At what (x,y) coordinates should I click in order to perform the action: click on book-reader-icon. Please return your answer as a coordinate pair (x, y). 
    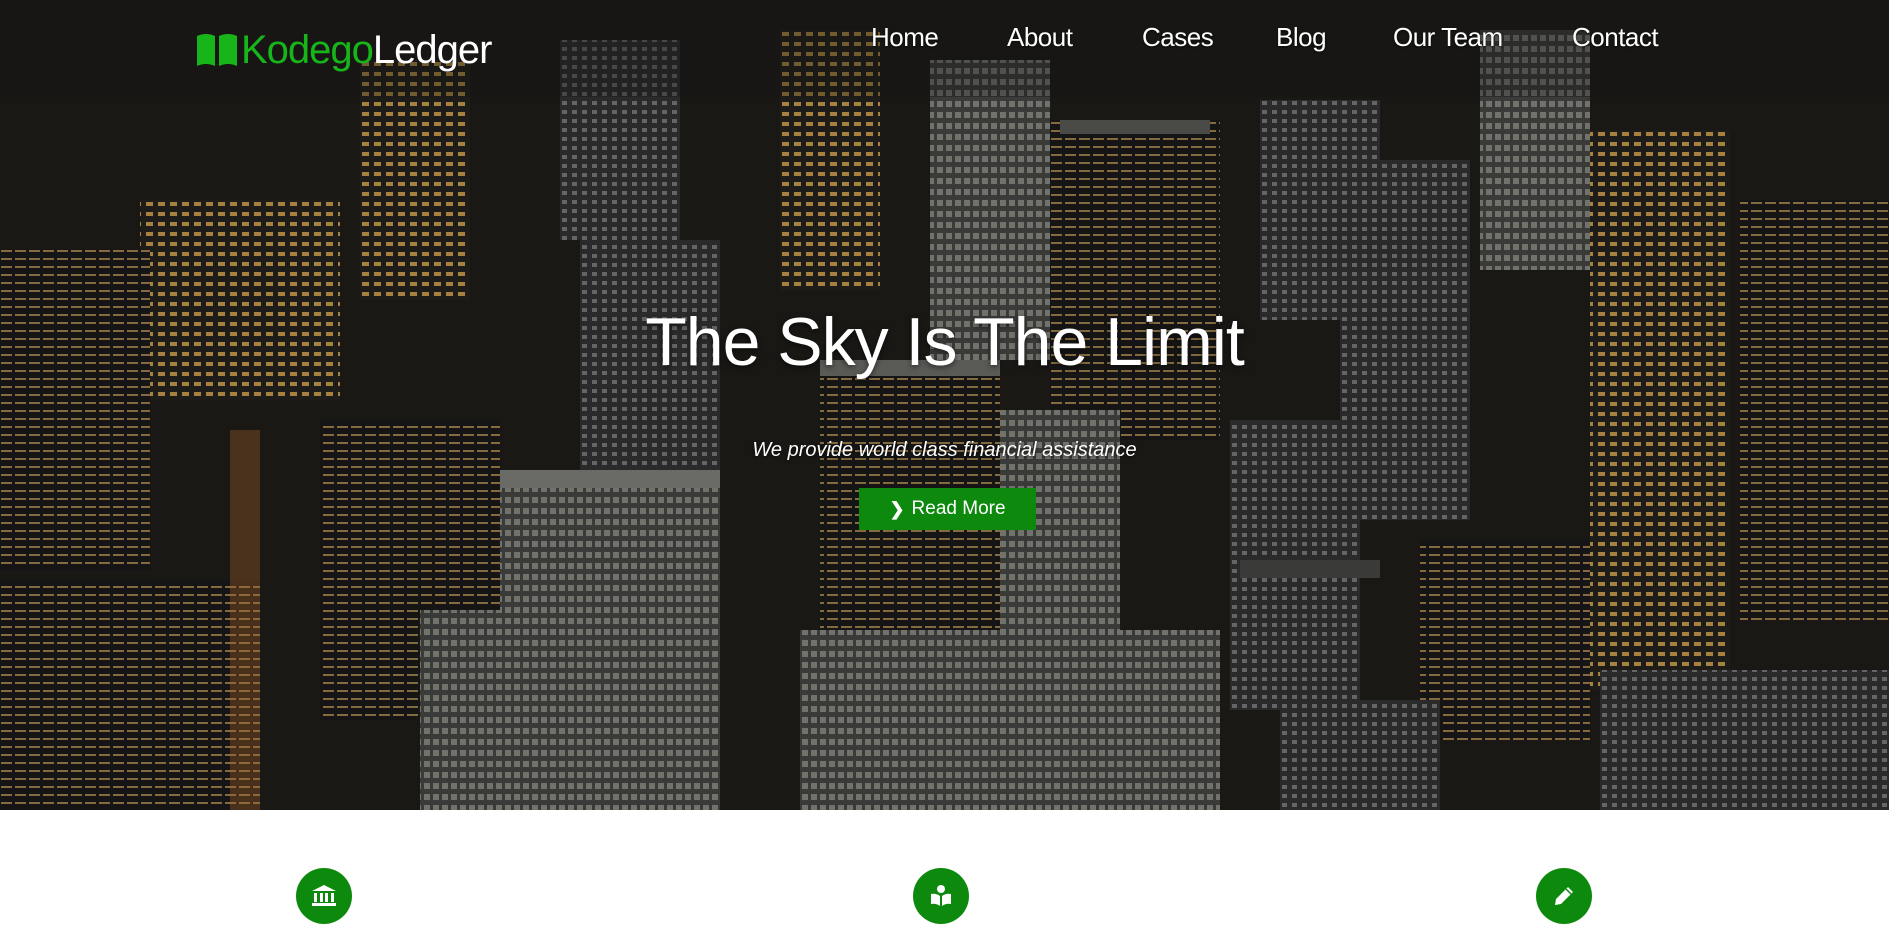
    Looking at the image, I should click on (941, 895).